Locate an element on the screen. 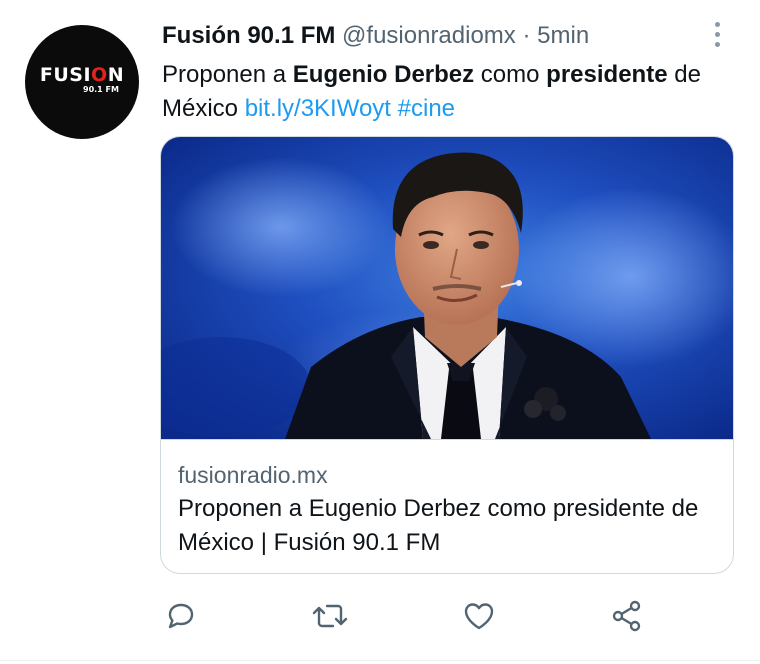  hashtag-link: #cine is located at coordinates (426, 108).